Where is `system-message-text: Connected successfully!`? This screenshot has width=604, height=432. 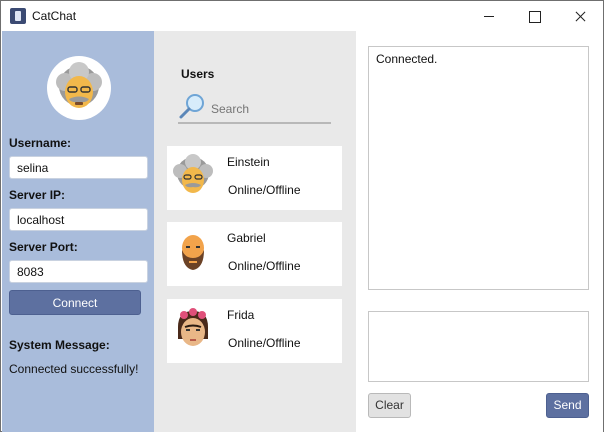
system-message-text: Connected successfully! is located at coordinates (74, 369).